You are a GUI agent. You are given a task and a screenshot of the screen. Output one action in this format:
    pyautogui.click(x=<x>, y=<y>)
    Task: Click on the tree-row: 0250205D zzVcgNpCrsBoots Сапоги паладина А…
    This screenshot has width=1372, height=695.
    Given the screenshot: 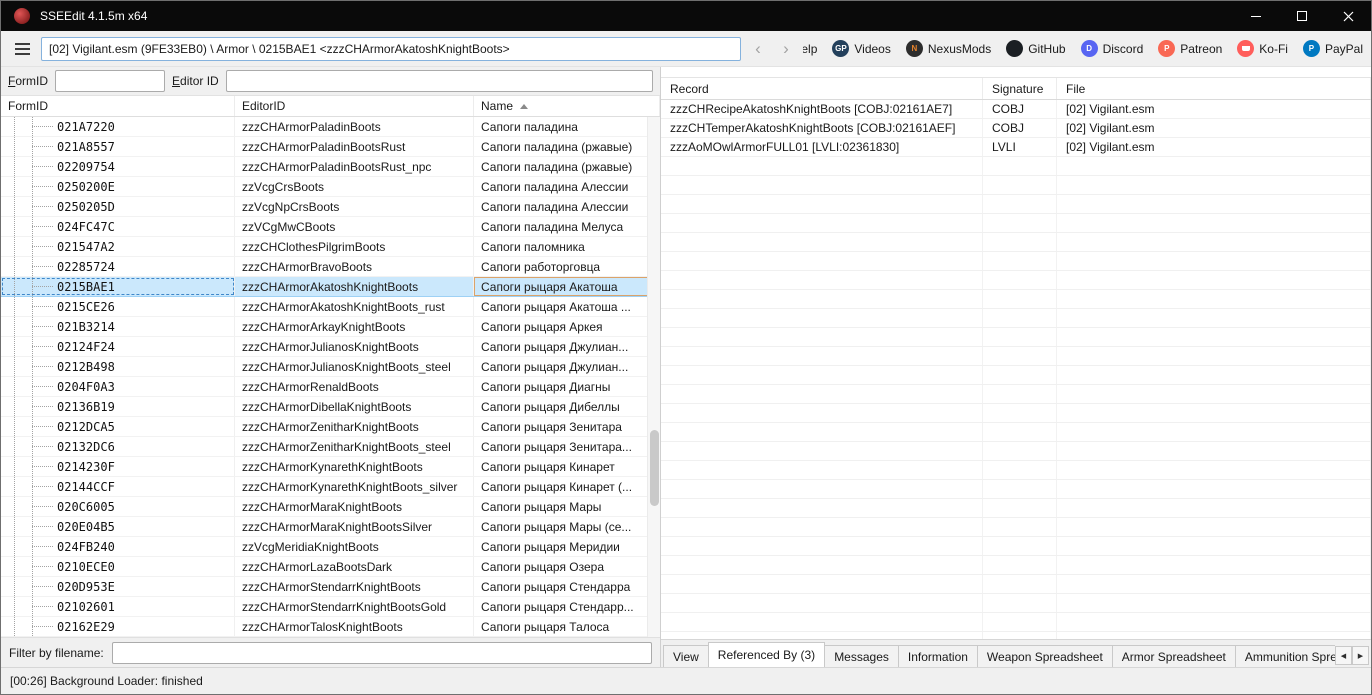 What is the action you would take?
    pyautogui.click(x=330, y=207)
    